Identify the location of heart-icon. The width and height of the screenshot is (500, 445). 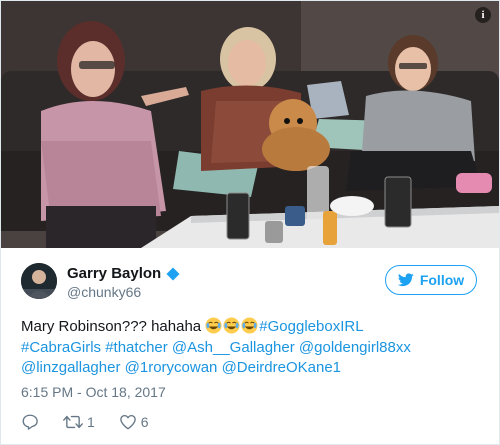
(127, 422).